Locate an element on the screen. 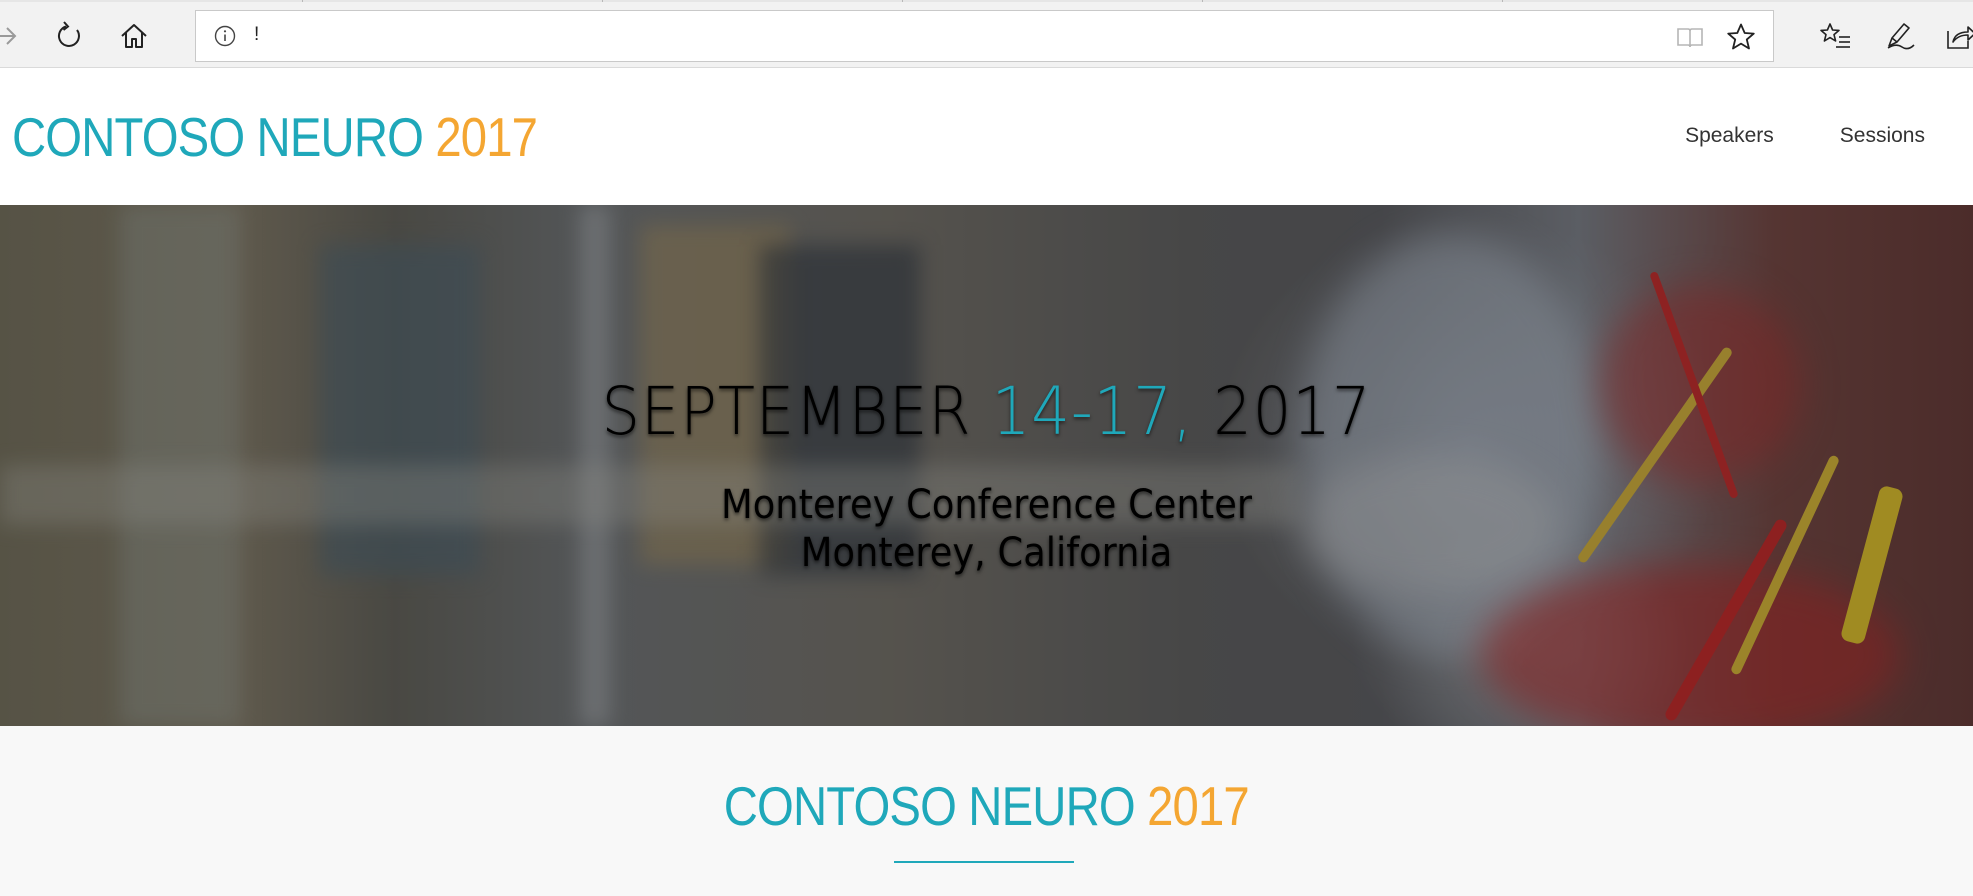  site-logo: CONTOSO NEURO 2017 is located at coordinates (275, 137).